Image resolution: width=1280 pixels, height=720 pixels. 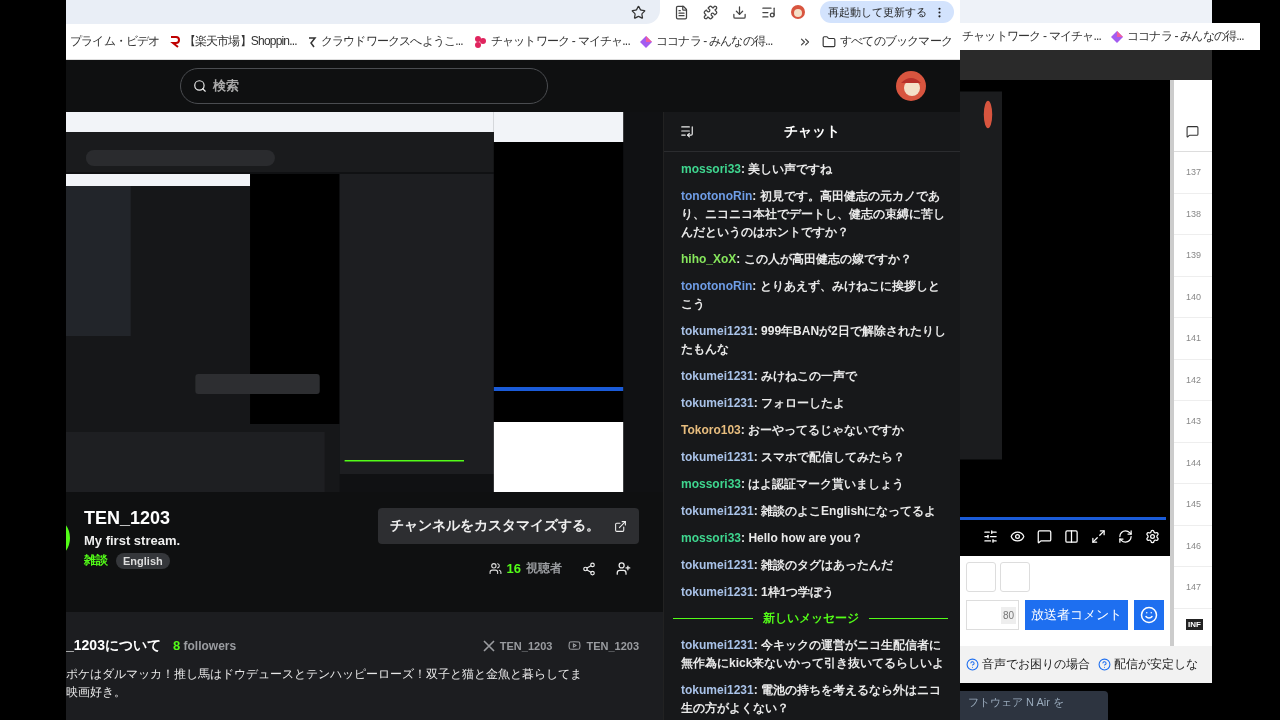 What do you see at coordinates (798, 12) in the screenshot?
I see `profile-avatar-icon` at bounding box center [798, 12].